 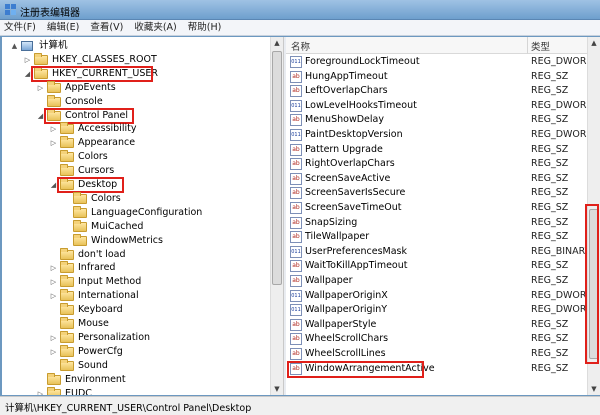 I want to click on menu-view: 查看(V), so click(x=106, y=28).